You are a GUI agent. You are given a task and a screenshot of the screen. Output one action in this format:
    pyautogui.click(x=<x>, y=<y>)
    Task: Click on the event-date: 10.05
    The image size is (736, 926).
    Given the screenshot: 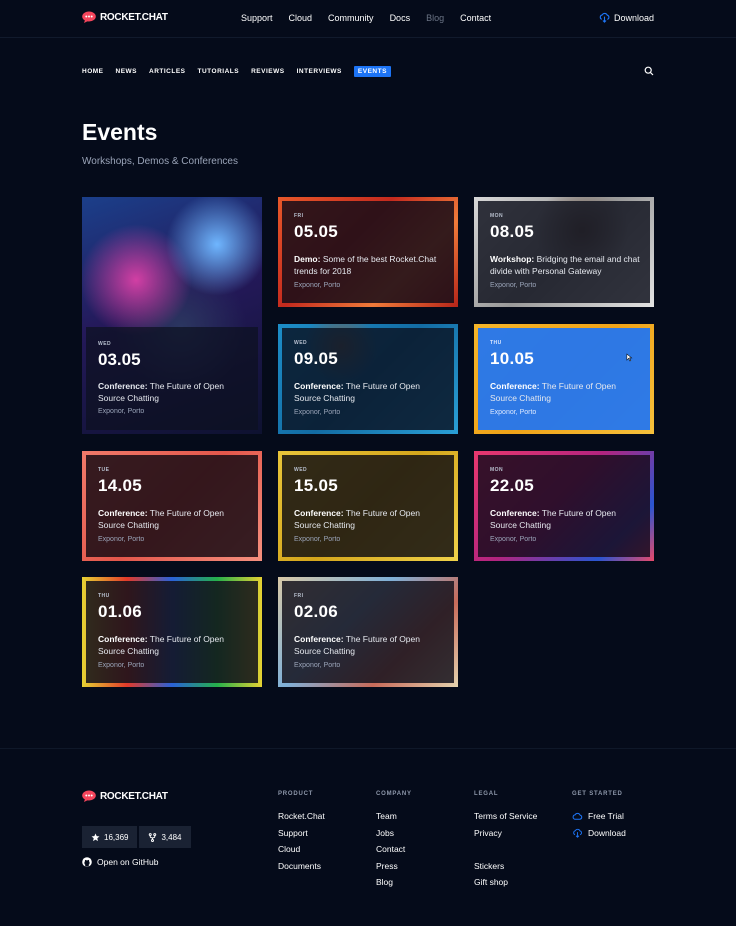 What is the action you would take?
    pyautogui.click(x=512, y=358)
    